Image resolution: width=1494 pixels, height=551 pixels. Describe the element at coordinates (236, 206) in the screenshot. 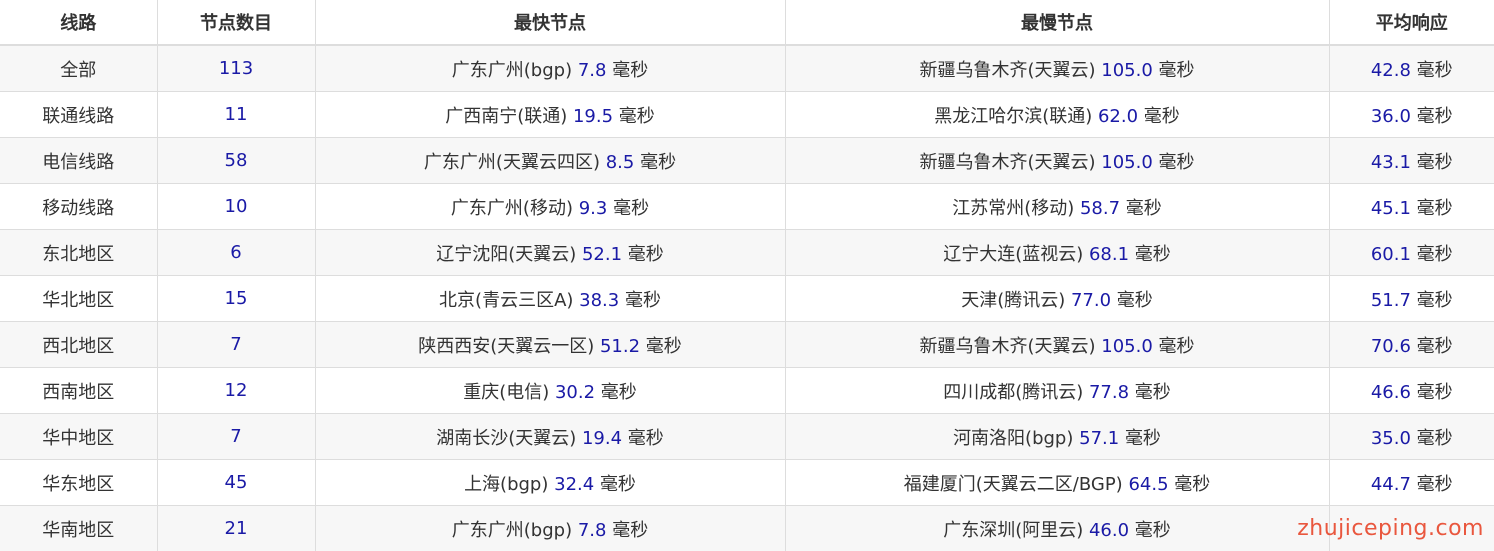

I see `node-count: 10` at that location.